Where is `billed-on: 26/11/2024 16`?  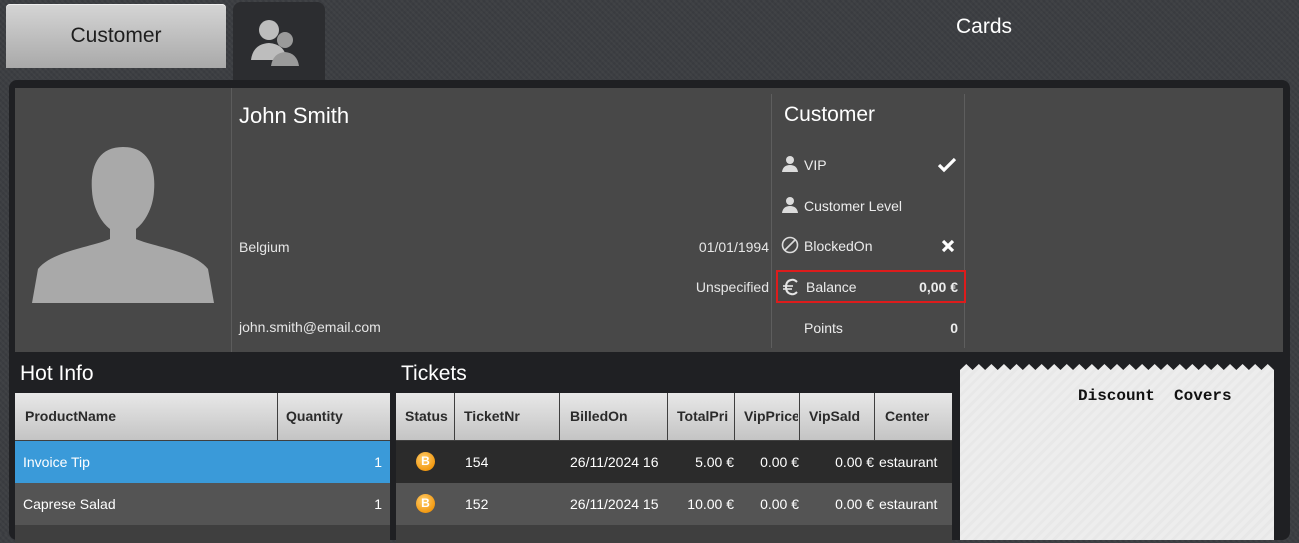 billed-on: 26/11/2024 16 is located at coordinates (614, 462).